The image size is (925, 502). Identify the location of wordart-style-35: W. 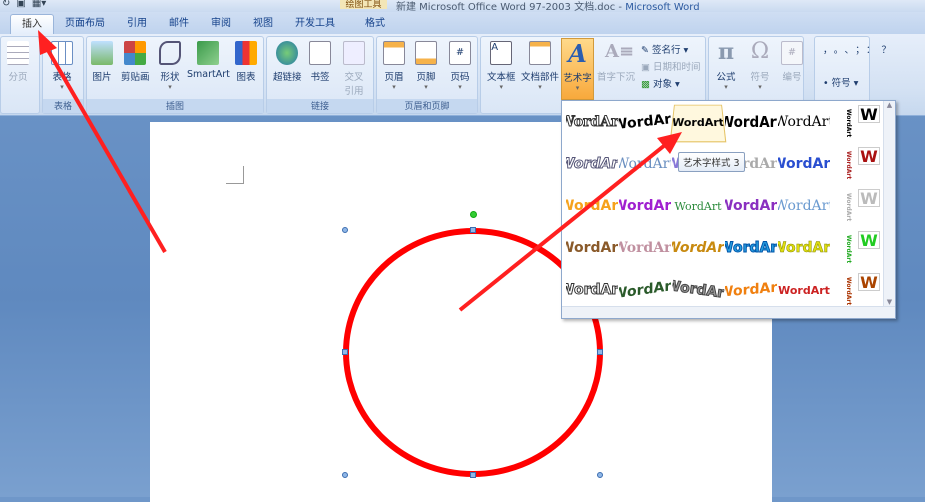
(869, 282).